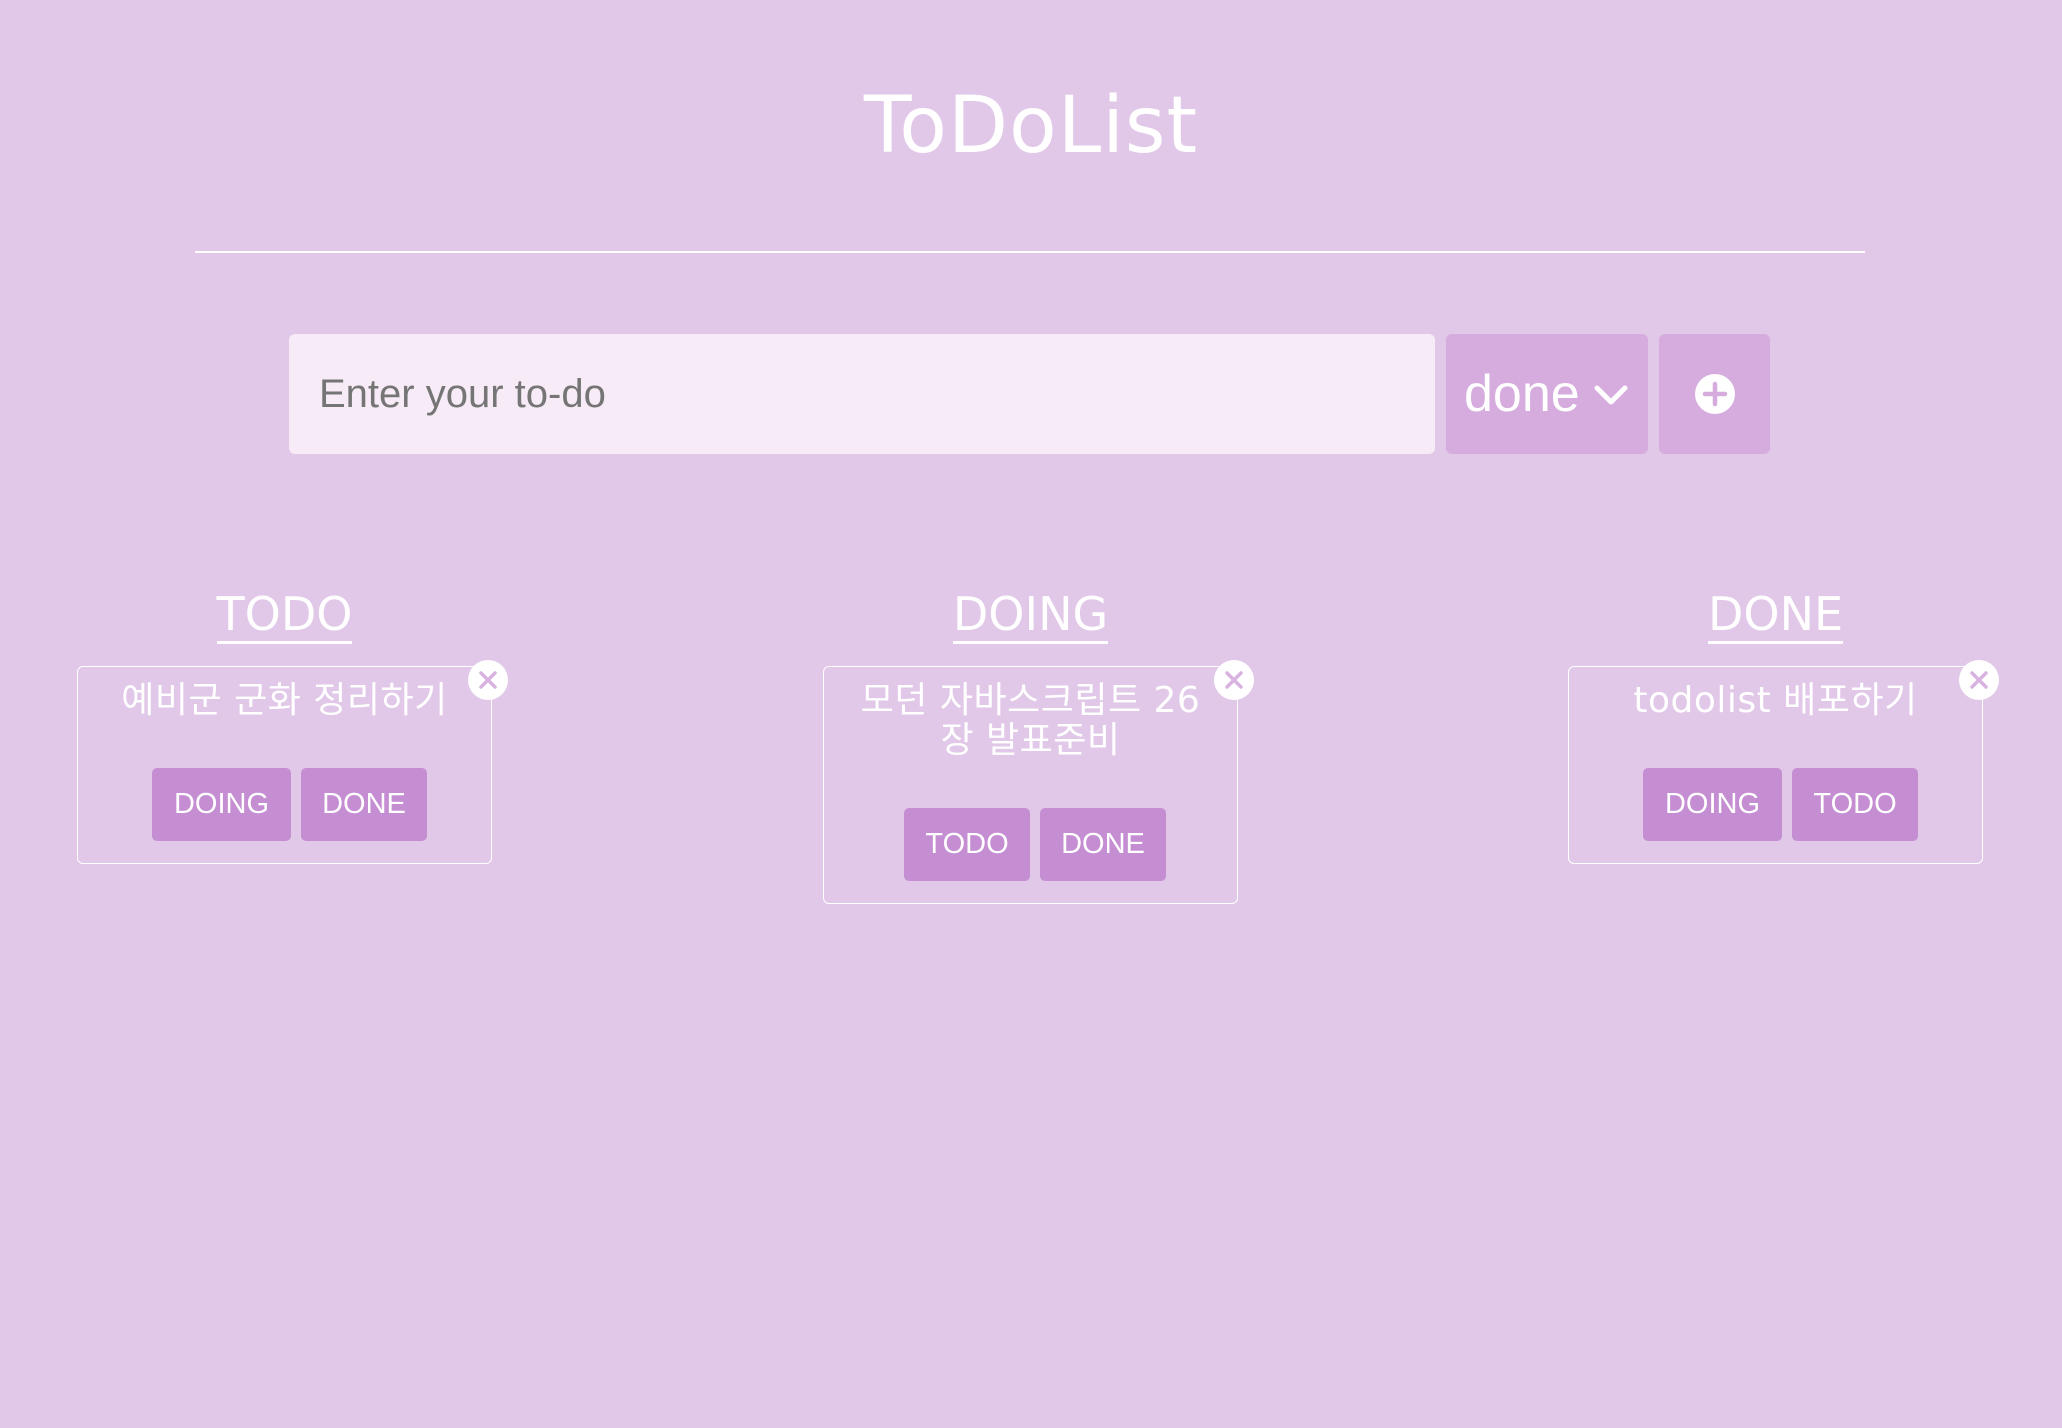  What do you see at coordinates (1775, 700) in the screenshot?
I see `card-text: todolist 배포하기` at bounding box center [1775, 700].